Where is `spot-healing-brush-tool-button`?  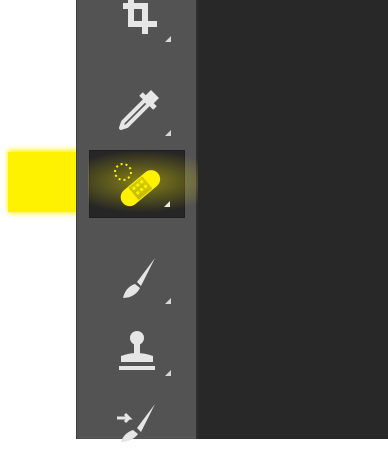 spot-healing-brush-tool-button is located at coordinates (137, 184).